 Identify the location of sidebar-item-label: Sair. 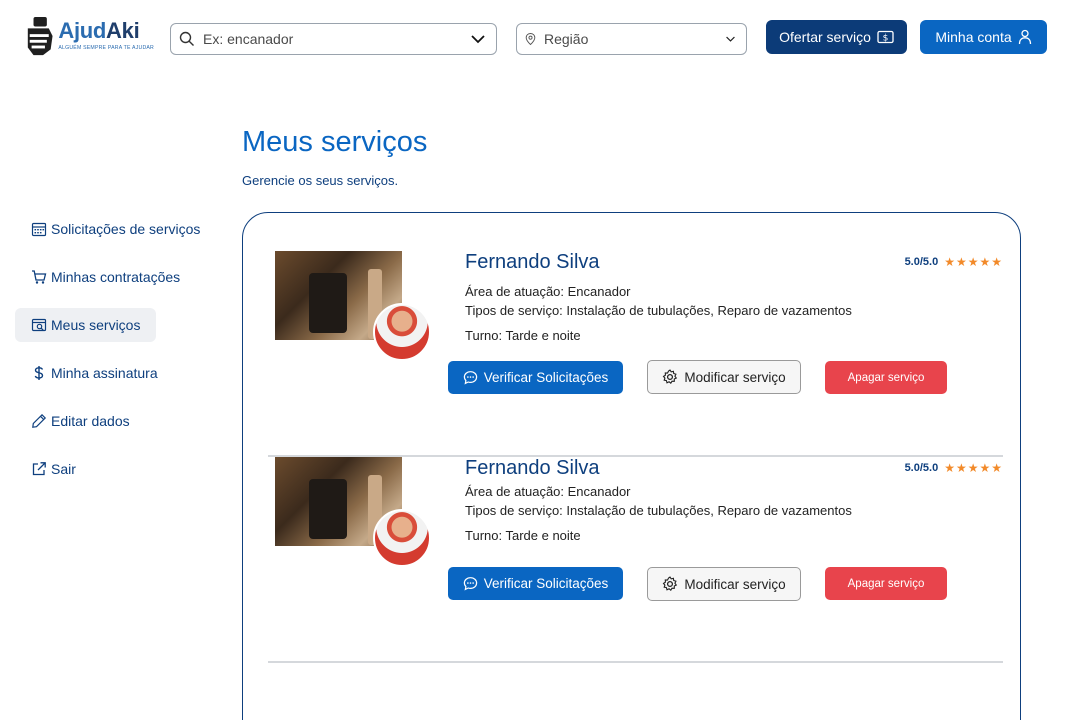
(63, 469).